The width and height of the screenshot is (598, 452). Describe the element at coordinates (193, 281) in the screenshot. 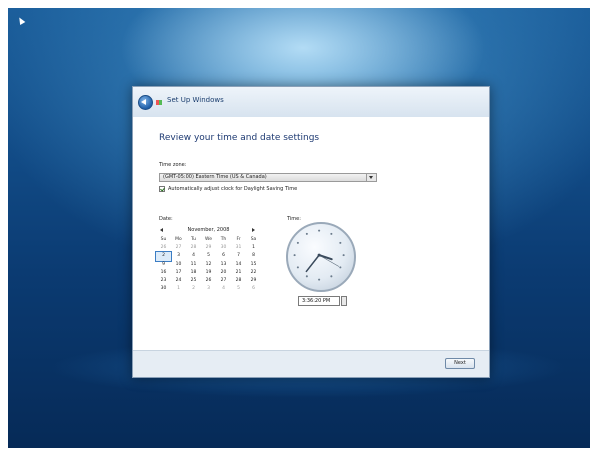

I see `calendar-day: 25` at that location.